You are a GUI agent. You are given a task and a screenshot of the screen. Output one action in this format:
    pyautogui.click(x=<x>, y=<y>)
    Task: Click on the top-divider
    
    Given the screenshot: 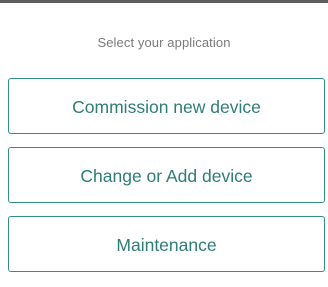 What is the action you would take?
    pyautogui.click(x=164, y=1)
    